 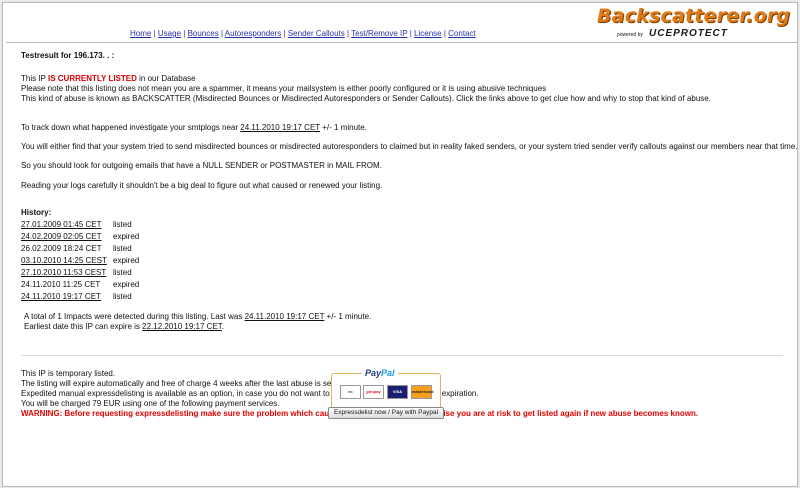 What do you see at coordinates (67, 260) in the screenshot?
I see `history-date-link: 03.10.2010 14:25 CEST` at bounding box center [67, 260].